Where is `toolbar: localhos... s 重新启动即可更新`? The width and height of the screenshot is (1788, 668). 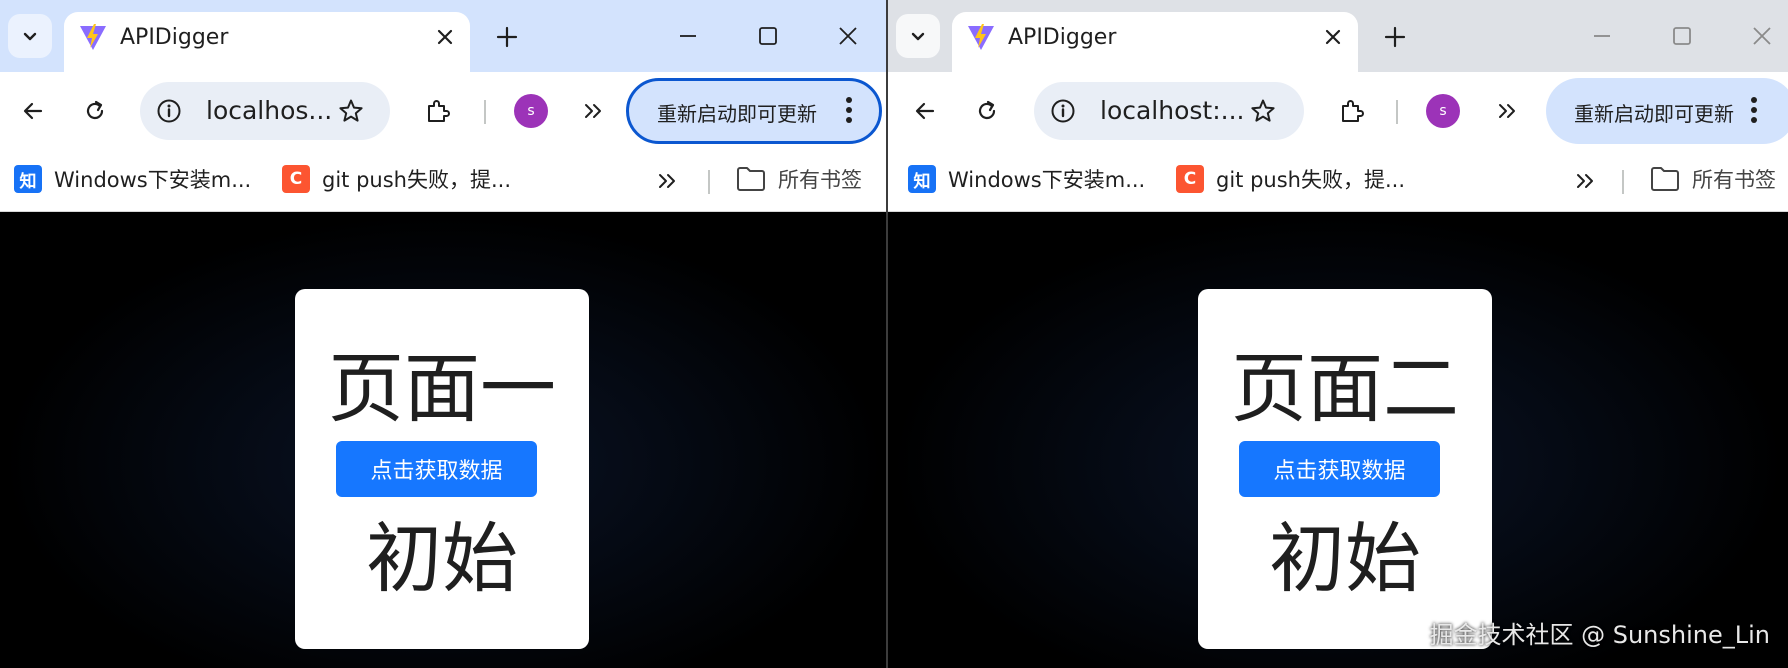 toolbar: localhos... s 重新启动即可更新 is located at coordinates (444, 111).